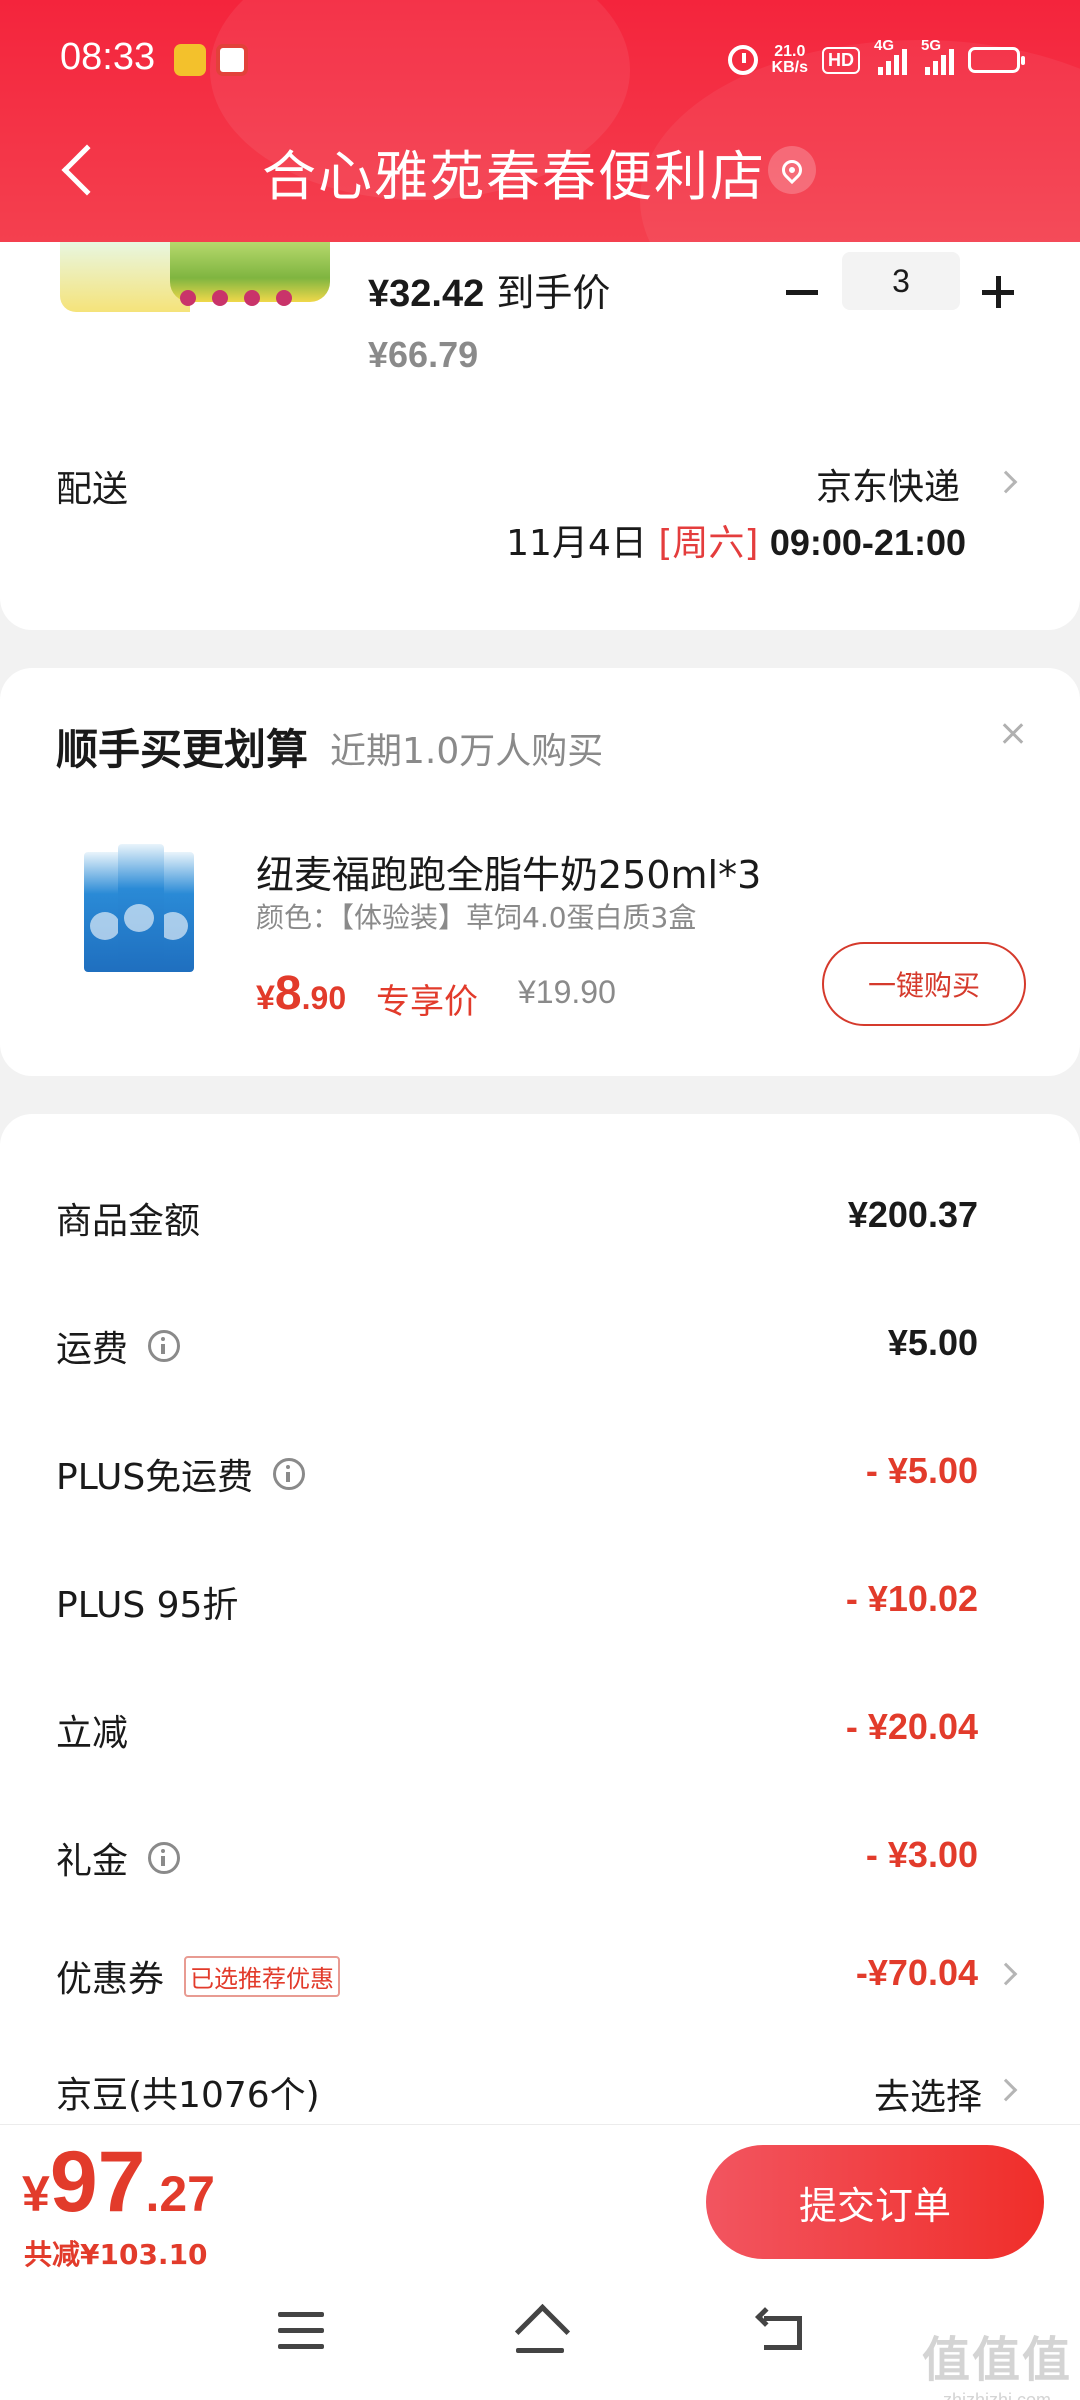  What do you see at coordinates (155, 1477) in the screenshot?
I see `plus-free-label: PLUS免运费` at bounding box center [155, 1477].